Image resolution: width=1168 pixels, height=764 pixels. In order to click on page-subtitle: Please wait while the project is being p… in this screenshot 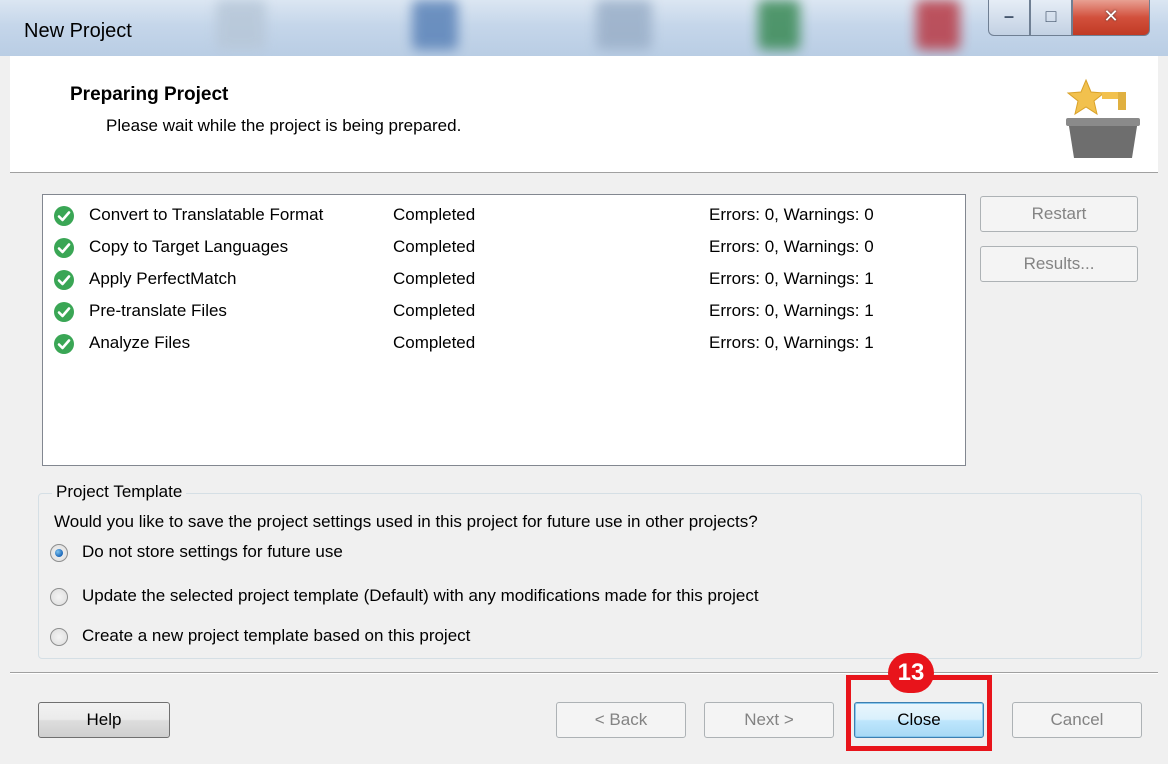, I will do `click(284, 125)`.